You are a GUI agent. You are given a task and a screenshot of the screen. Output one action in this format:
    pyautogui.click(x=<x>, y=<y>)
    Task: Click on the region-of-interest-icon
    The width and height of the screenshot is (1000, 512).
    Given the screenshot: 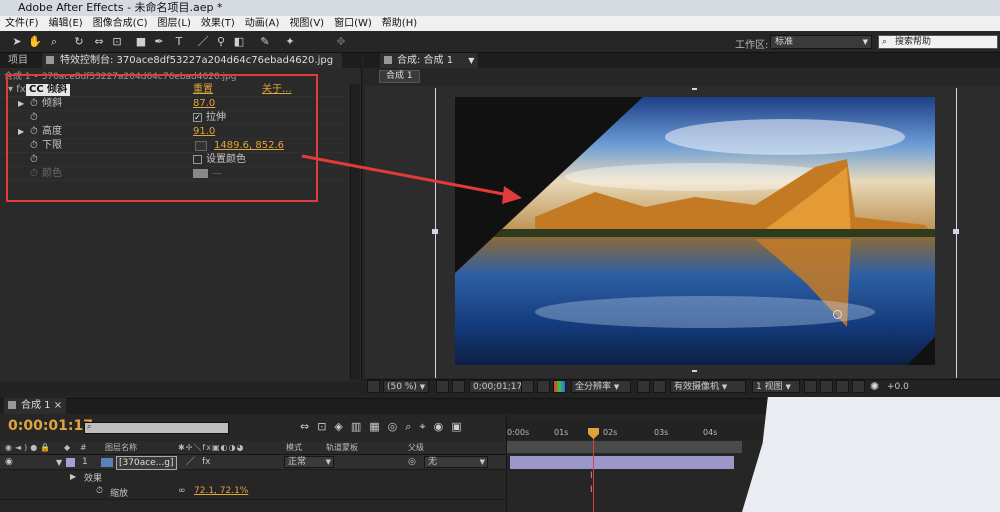 What is the action you would take?
    pyautogui.click(x=643, y=386)
    